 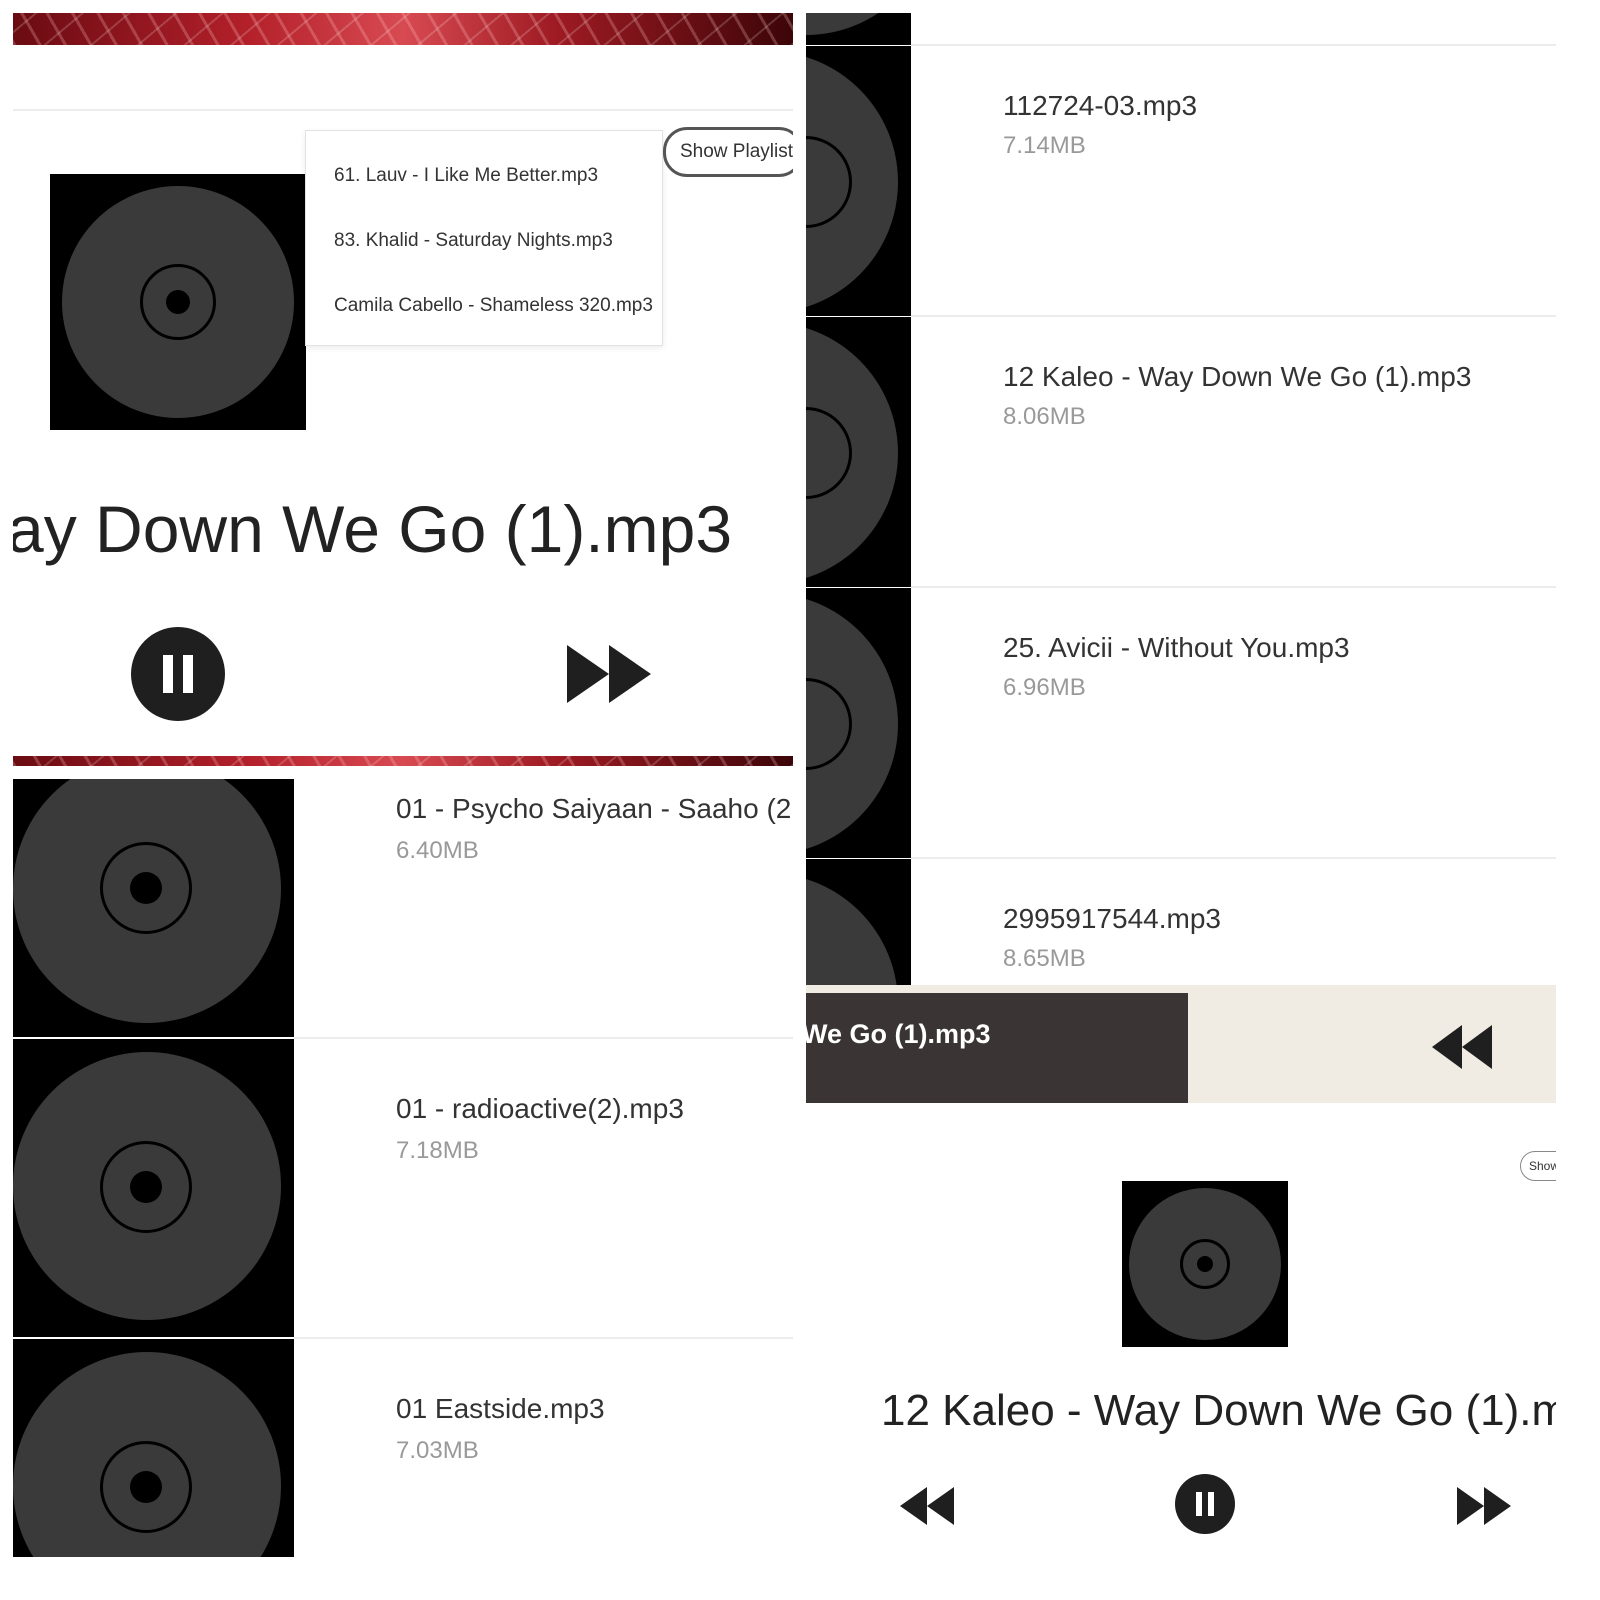 What do you see at coordinates (1181, 723) in the screenshot?
I see `list-item: 25. Avicii - Without You.mp3 6.96MB` at bounding box center [1181, 723].